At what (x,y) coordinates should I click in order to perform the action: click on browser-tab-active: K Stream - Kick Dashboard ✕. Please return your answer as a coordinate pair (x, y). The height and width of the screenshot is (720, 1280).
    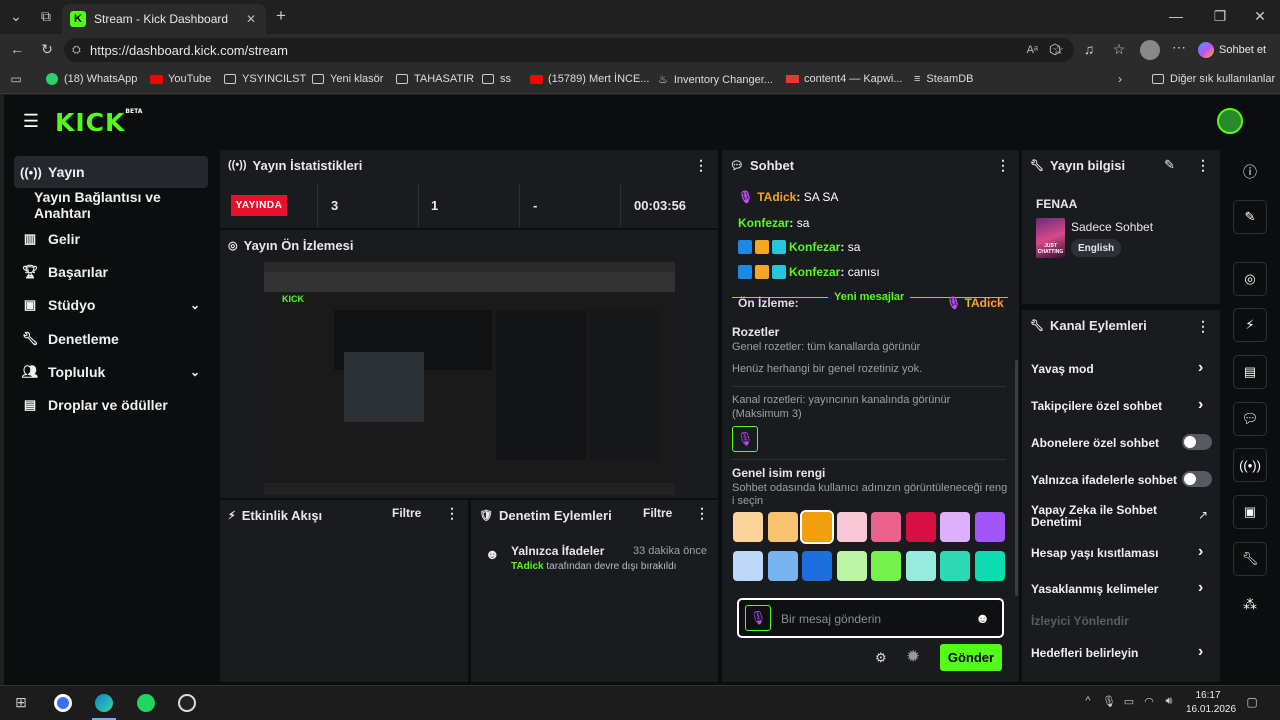
    Looking at the image, I should click on (164, 19).